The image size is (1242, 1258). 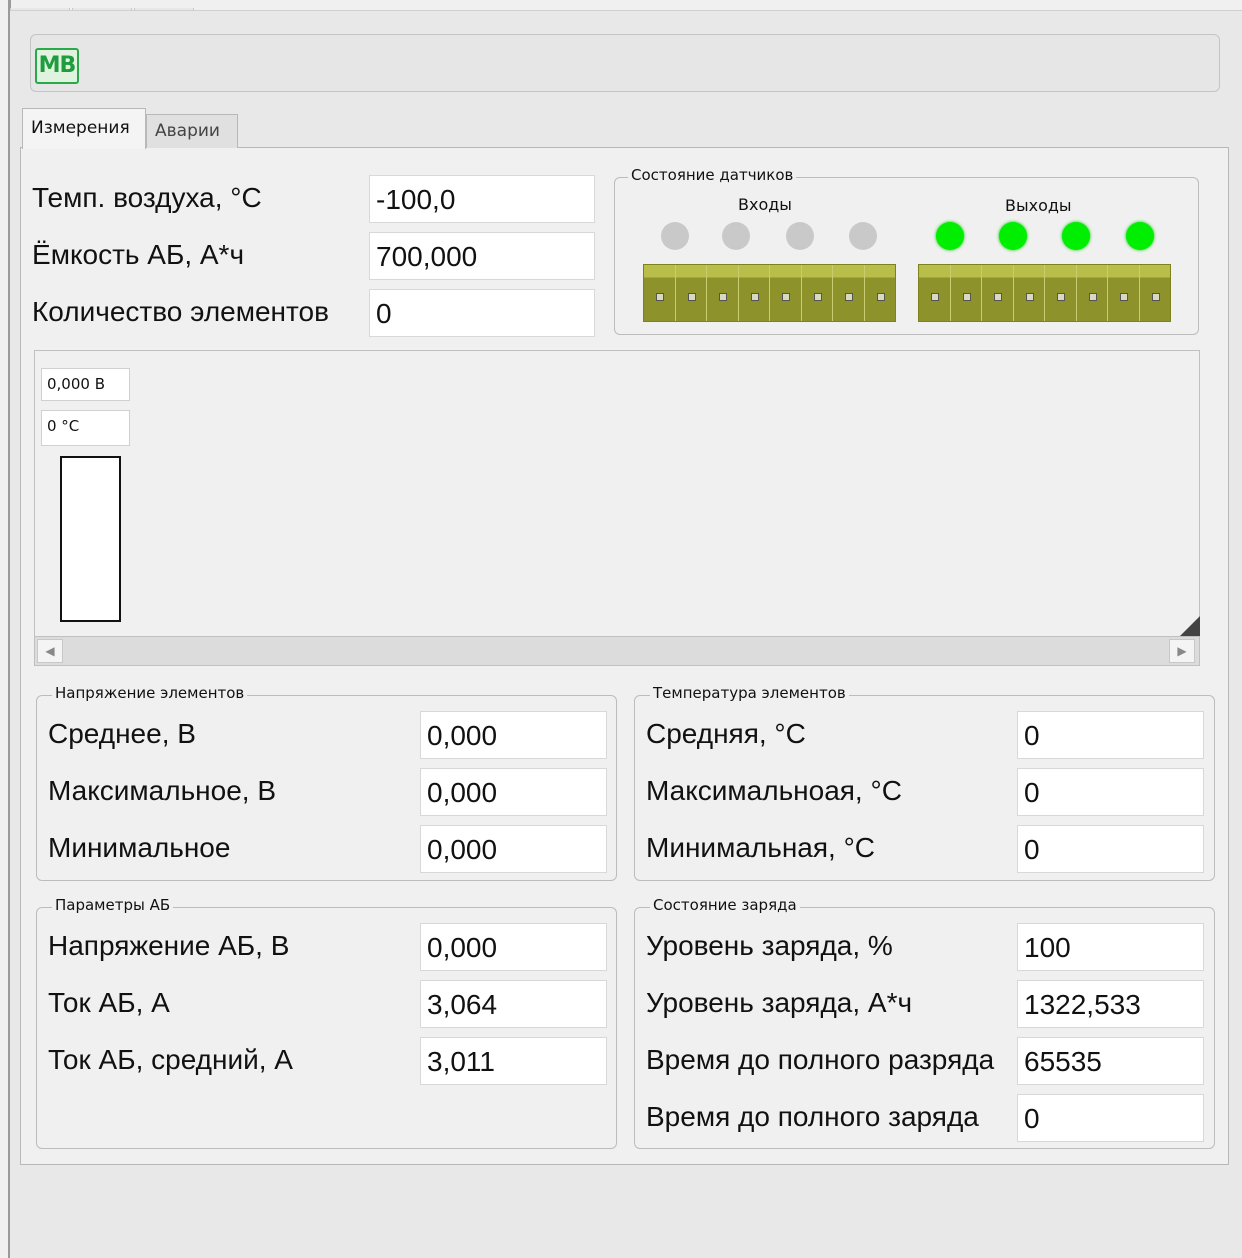 I want to click on temp-max-field: 0, so click(x=1110, y=792).